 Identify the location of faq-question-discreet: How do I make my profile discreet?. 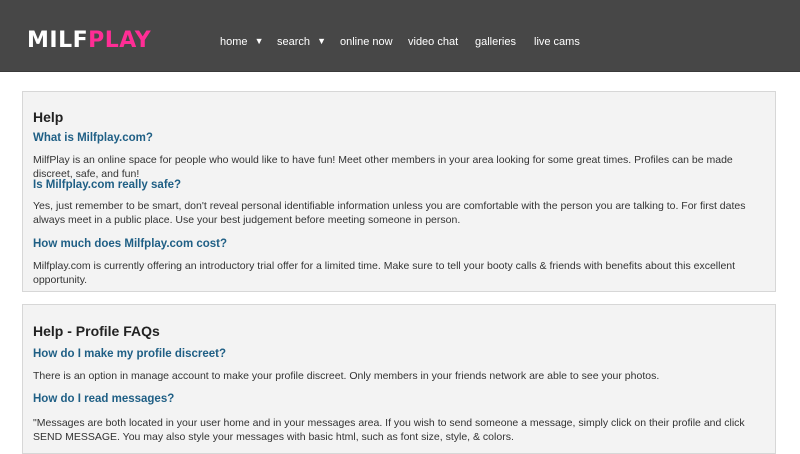
(129, 354).